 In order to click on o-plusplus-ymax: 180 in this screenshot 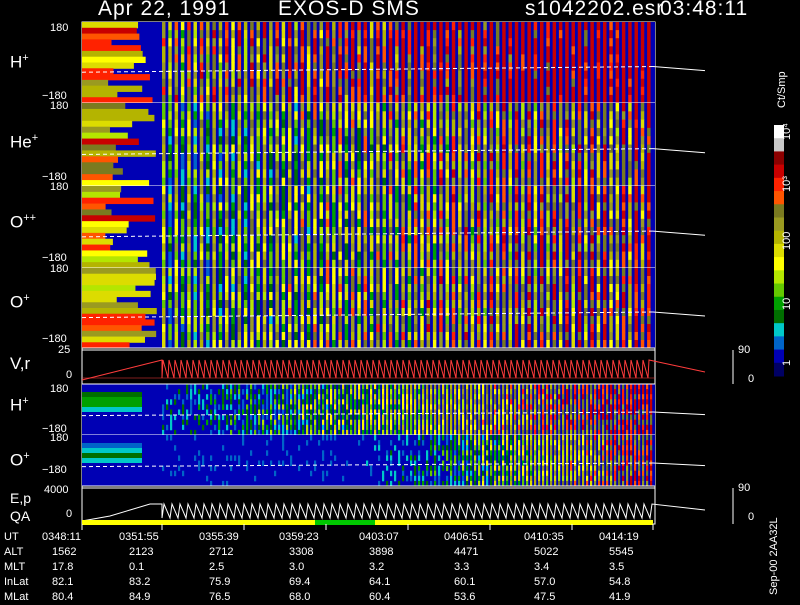, I will do `click(59, 187)`.